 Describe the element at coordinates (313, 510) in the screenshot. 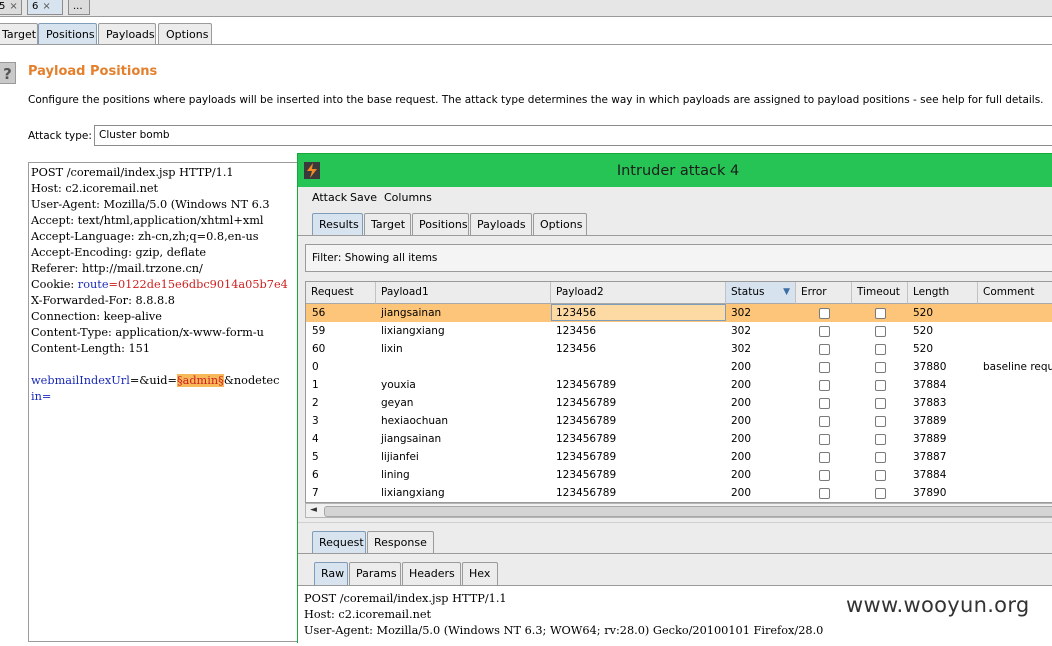

I see `scroll-left-icon: ◄` at that location.